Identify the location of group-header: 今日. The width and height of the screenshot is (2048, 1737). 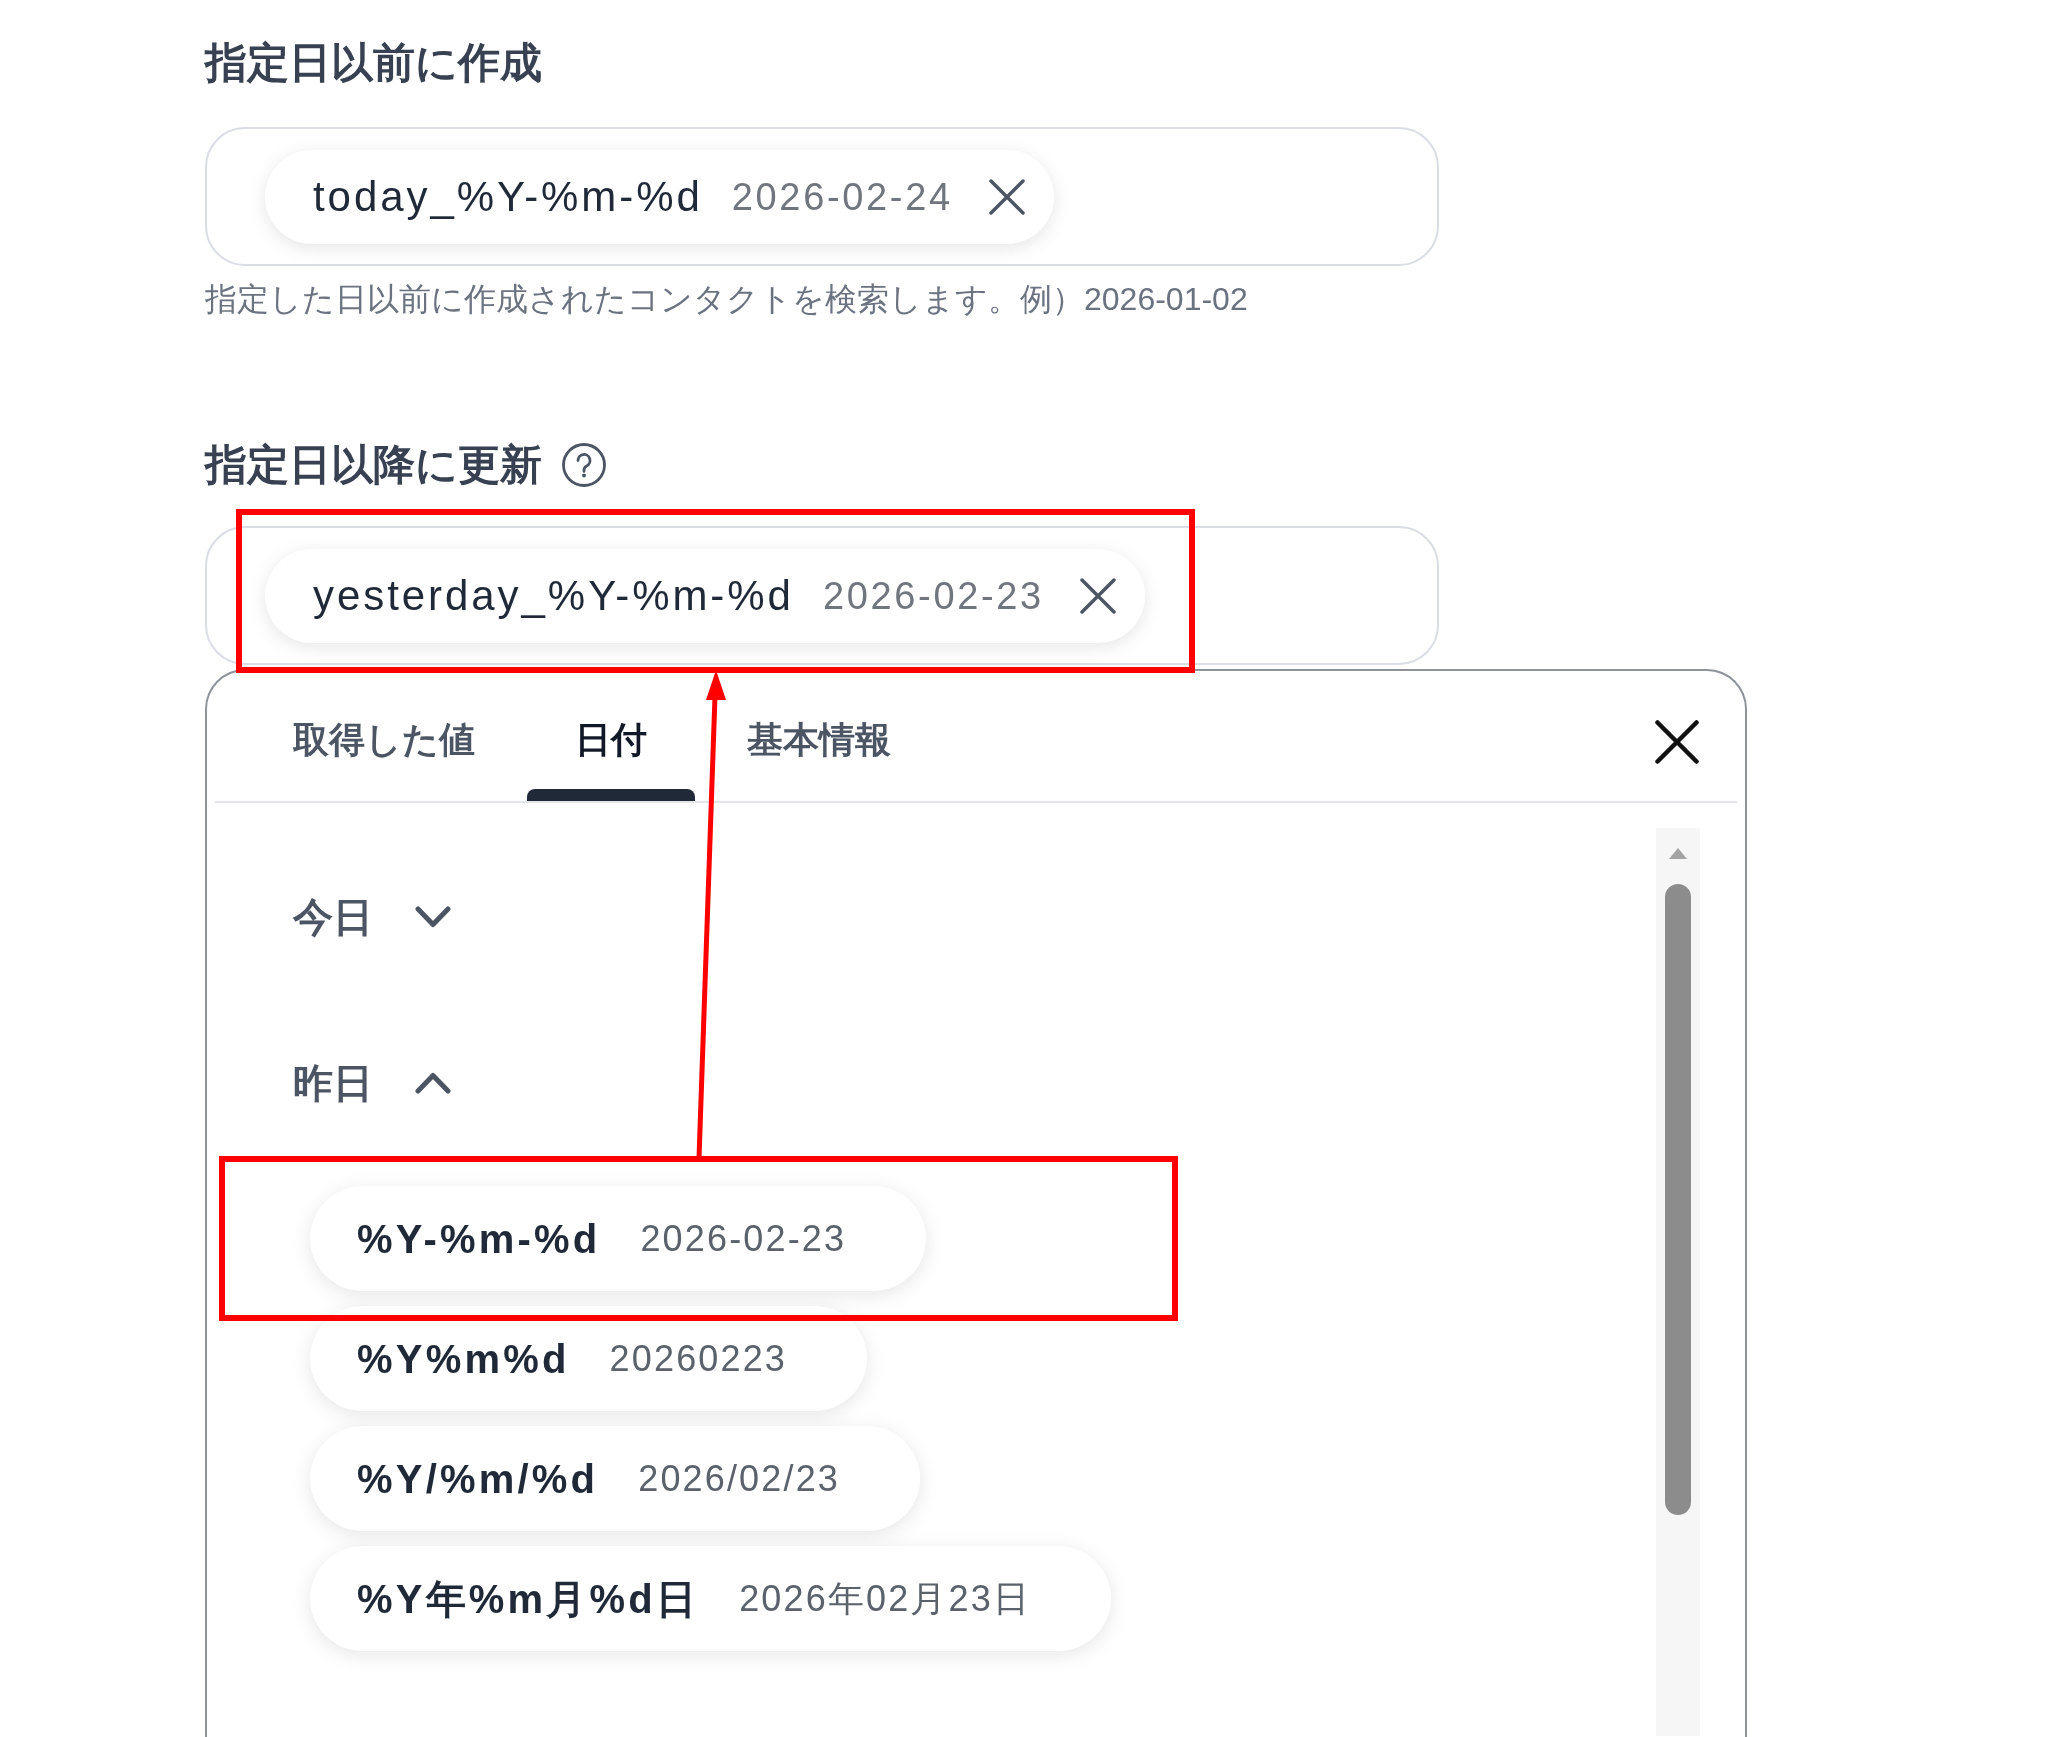
(372, 917).